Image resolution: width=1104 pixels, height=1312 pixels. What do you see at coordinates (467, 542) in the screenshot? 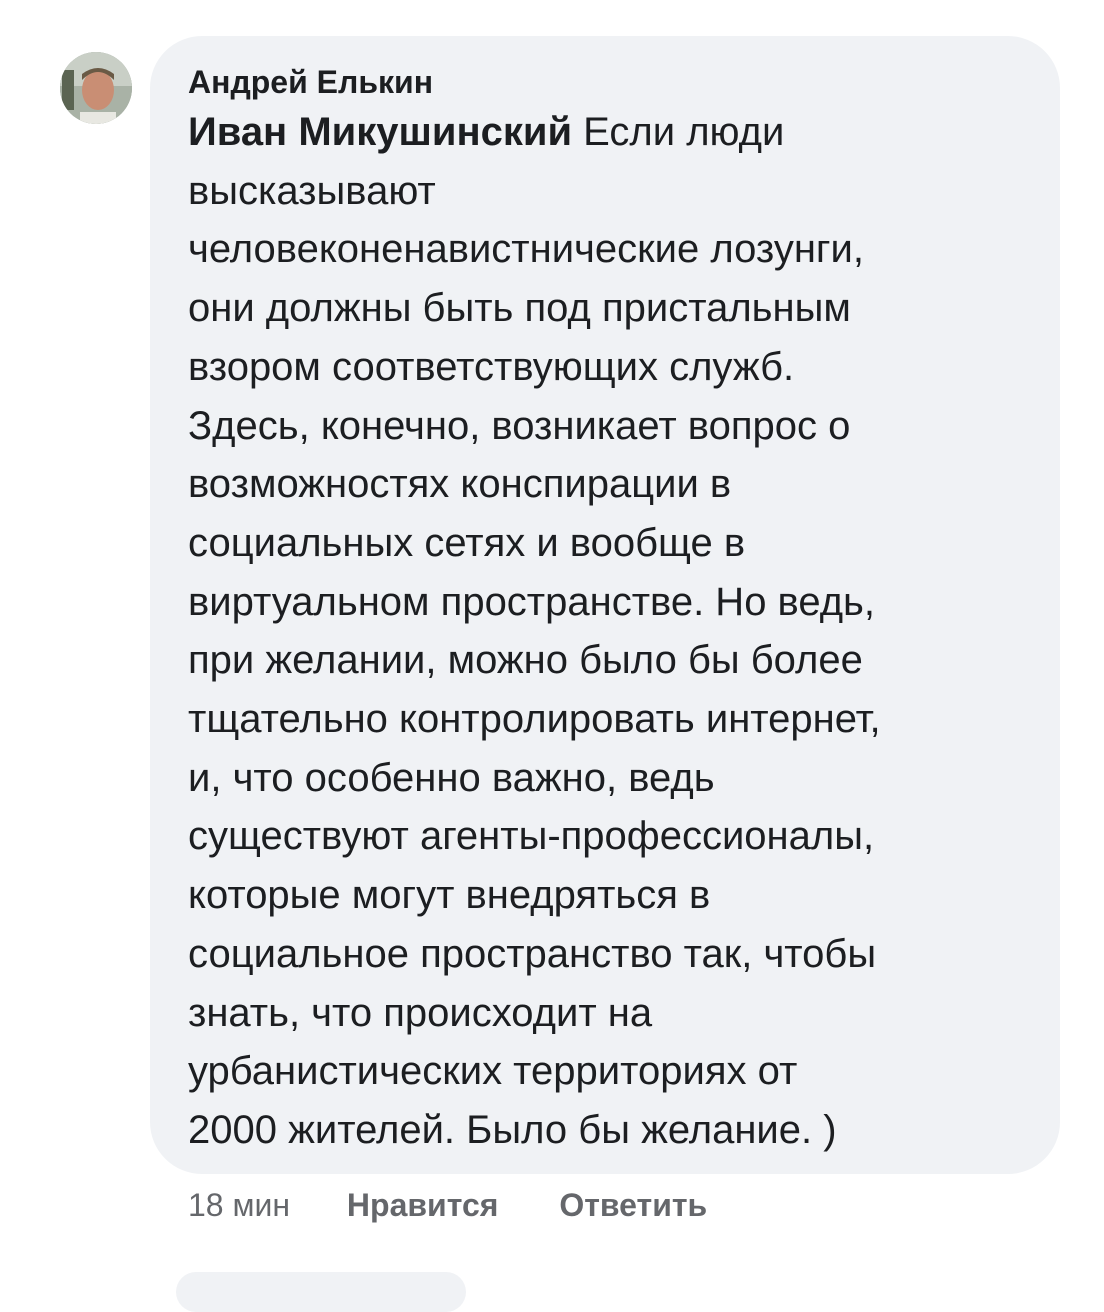
I see `comment-line: социальных сетях и вообще в` at bounding box center [467, 542].